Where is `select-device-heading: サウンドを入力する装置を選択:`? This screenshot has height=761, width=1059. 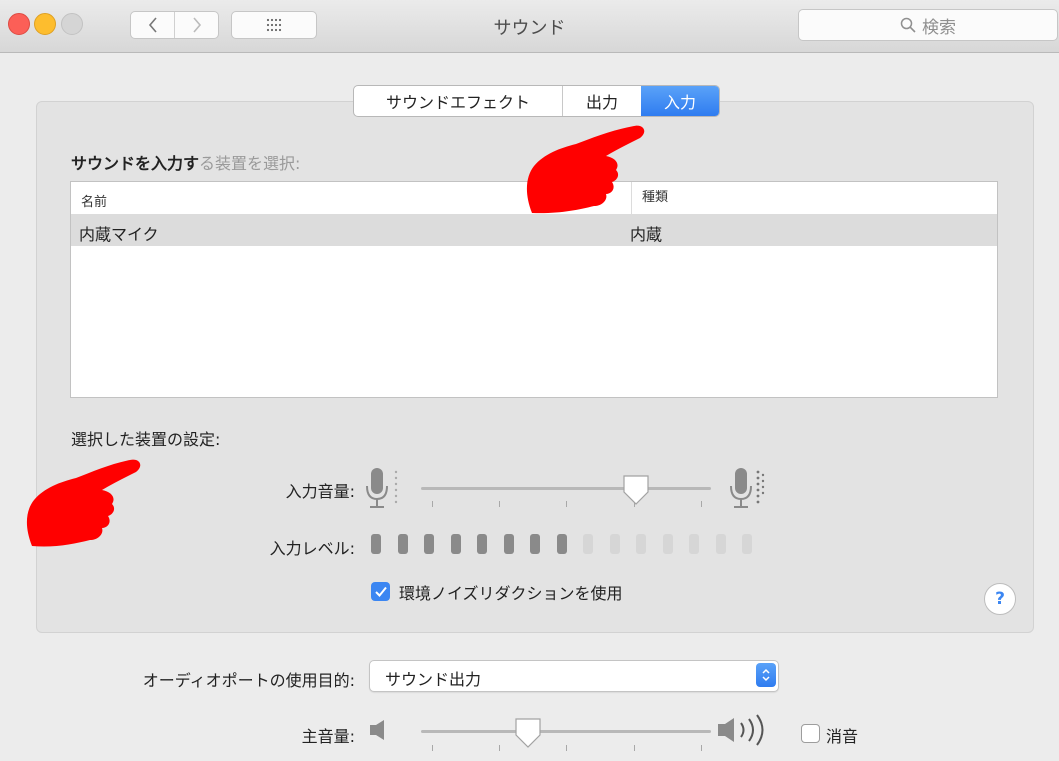
select-device-heading: サウンドを入力する装置を選択: is located at coordinates (185, 162).